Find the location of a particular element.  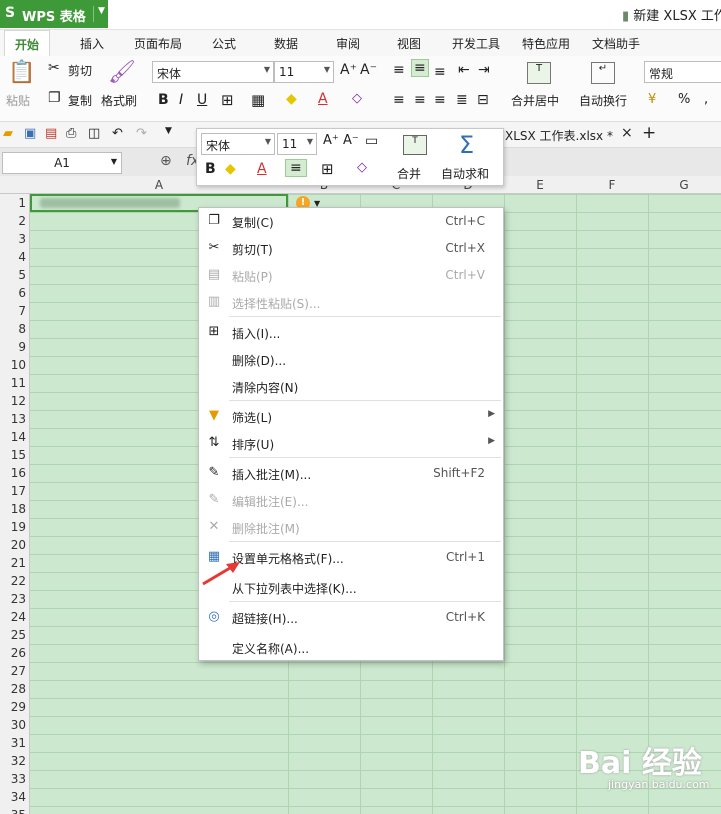

tab-doc-assistant: 文档助手 is located at coordinates (616, 43).